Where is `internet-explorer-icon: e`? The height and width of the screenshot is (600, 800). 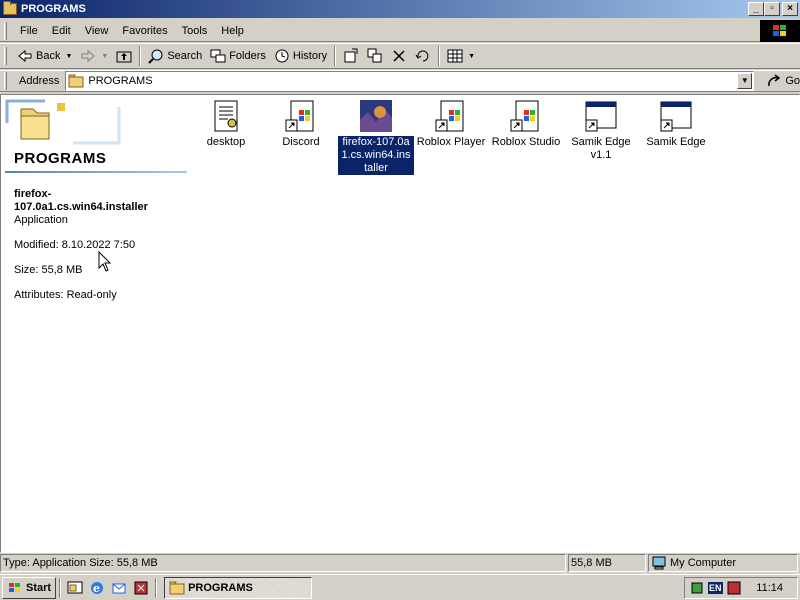
internet-explorer-icon: e is located at coordinates (97, 588).